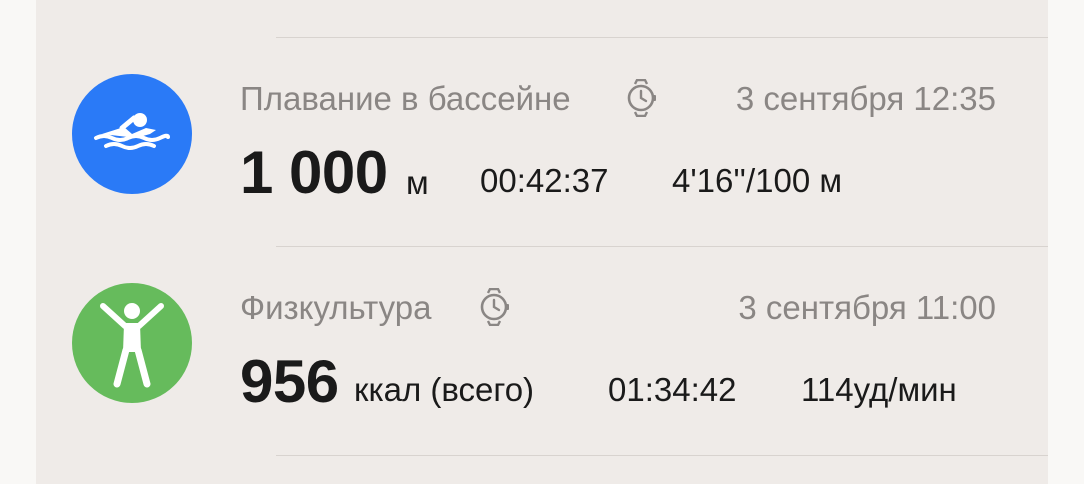  I want to click on divider, so click(662, 455).